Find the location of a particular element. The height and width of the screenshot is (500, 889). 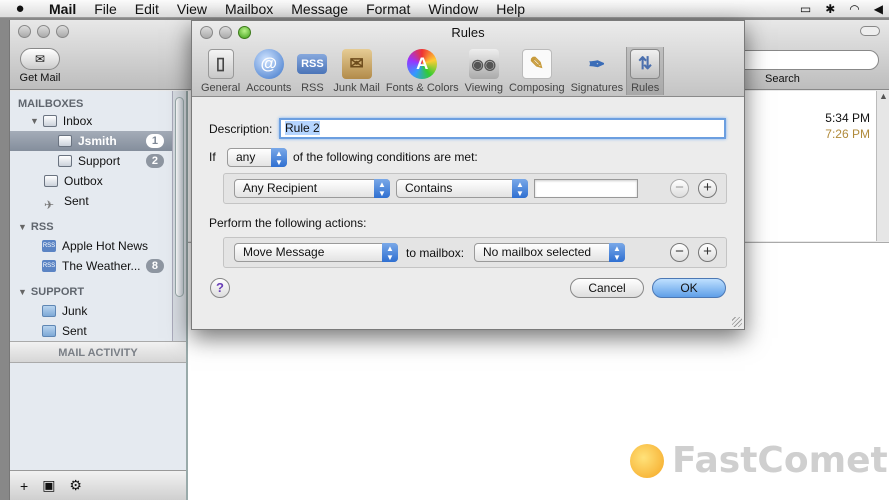

remove-condition-button: − is located at coordinates (679, 188).